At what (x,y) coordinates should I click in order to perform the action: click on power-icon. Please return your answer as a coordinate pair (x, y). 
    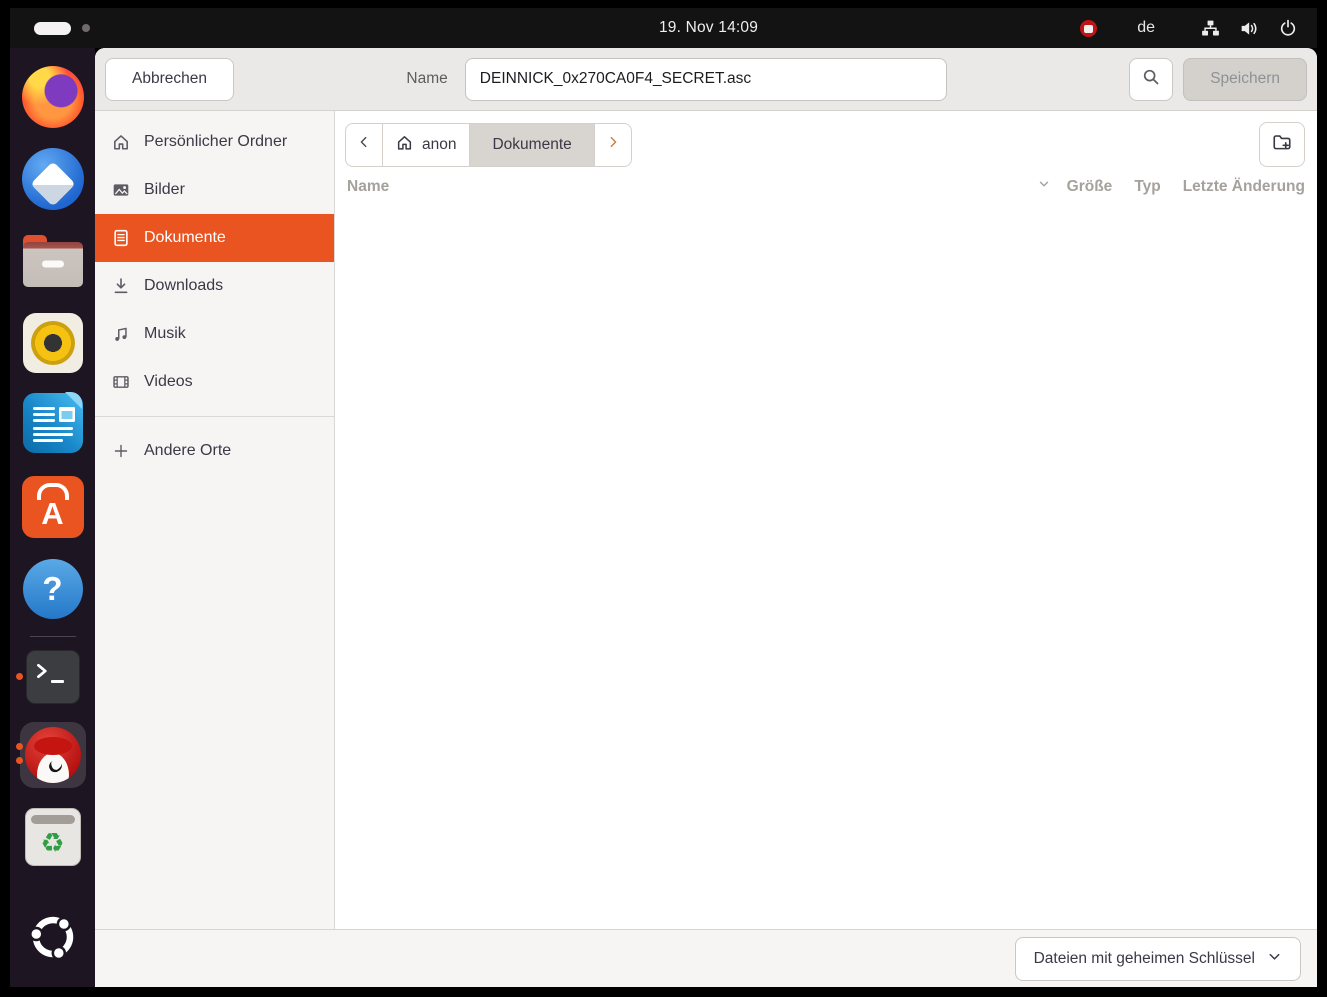
    Looking at the image, I should click on (1288, 28).